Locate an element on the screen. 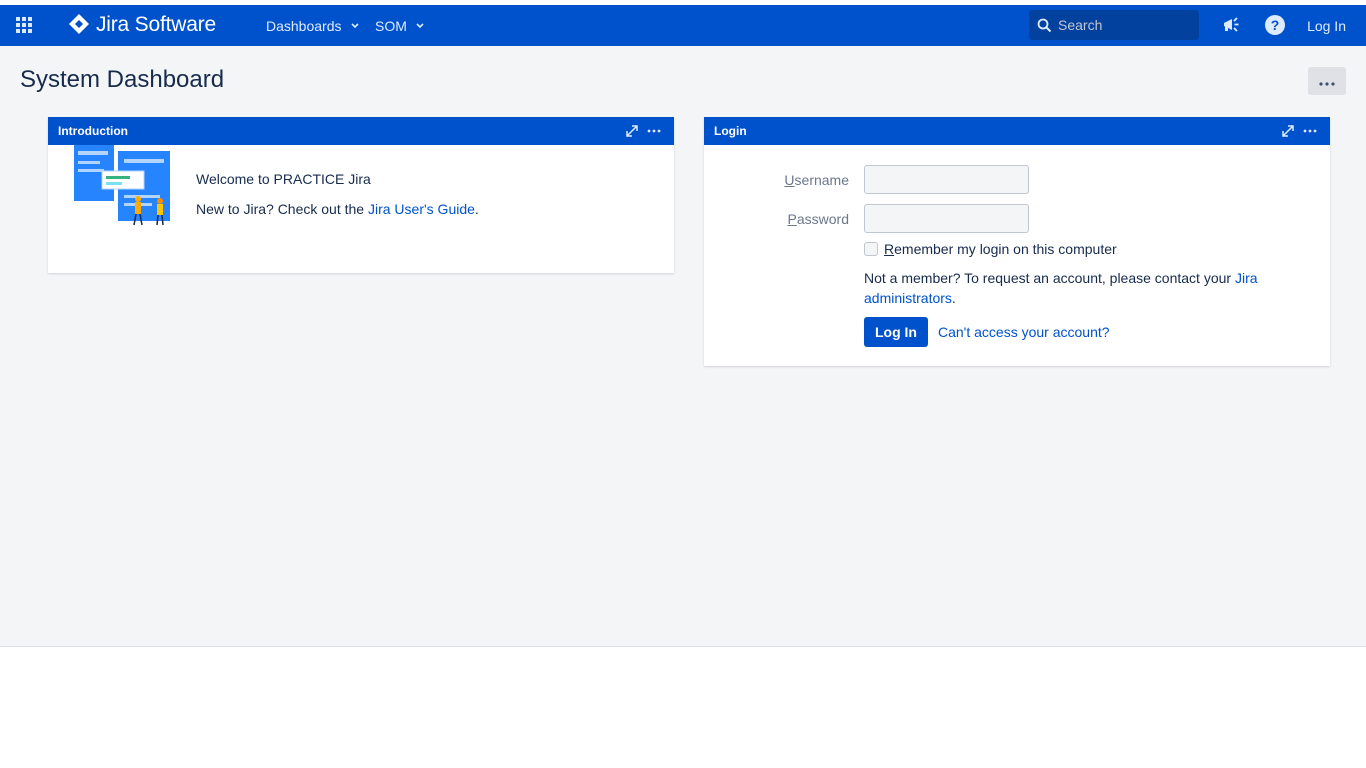 The image size is (1366, 768). cant-access-account-link: Can't access your account? is located at coordinates (1024, 332).